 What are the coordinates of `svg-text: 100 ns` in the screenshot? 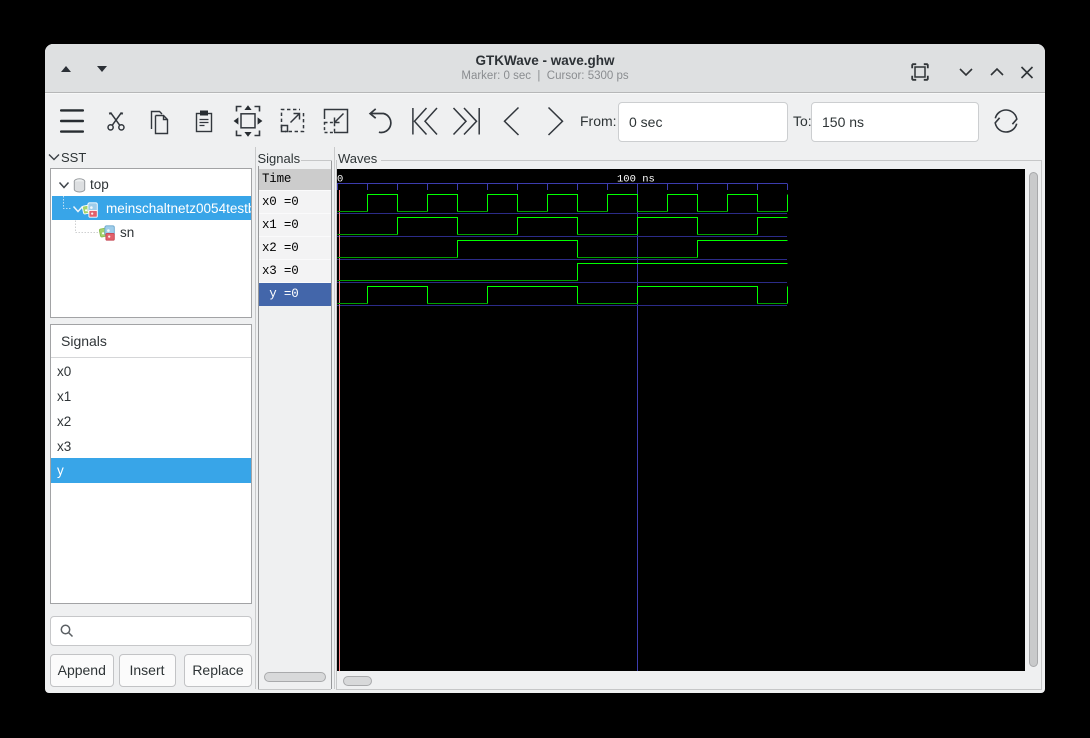 It's located at (636, 180).